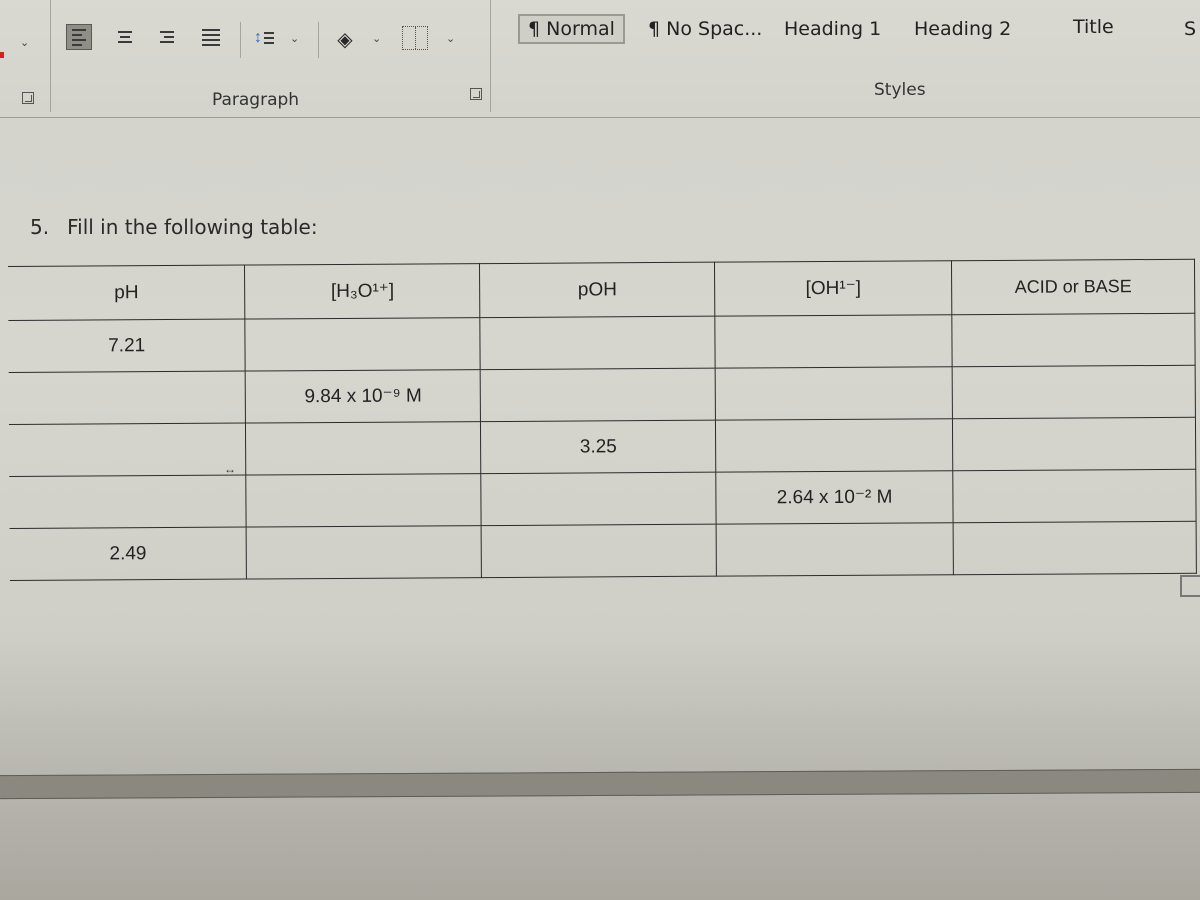 Image resolution: width=1200 pixels, height=900 pixels. Describe the element at coordinates (1190, 29) in the screenshot. I see `style-subtitle: S` at that location.